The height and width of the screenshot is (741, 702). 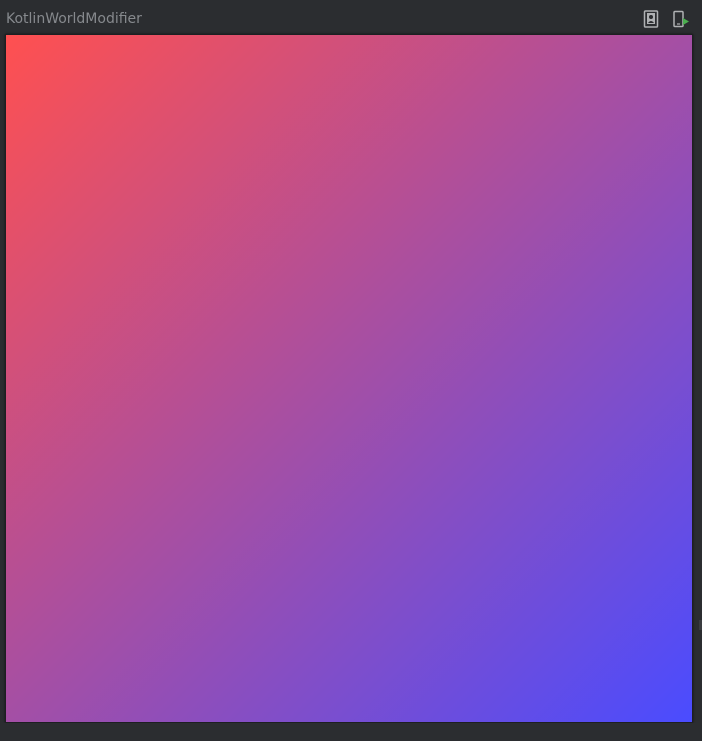 I want to click on device-portrait-icon, so click(x=651, y=19).